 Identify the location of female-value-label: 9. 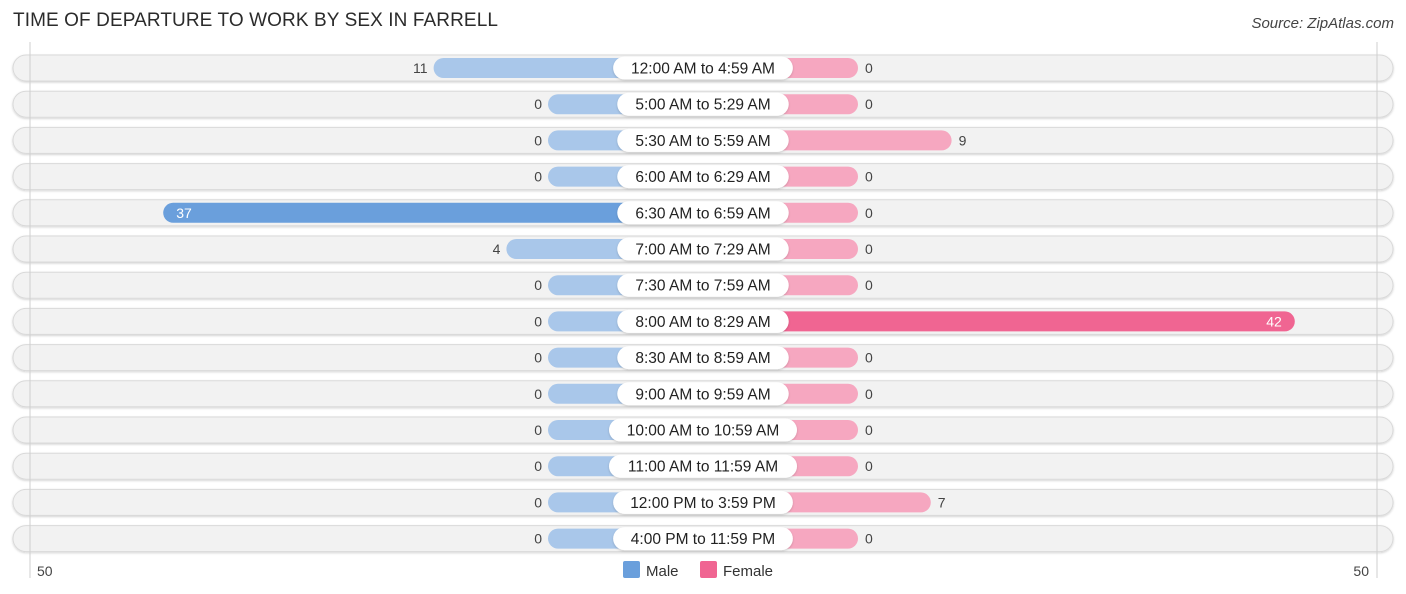
(963, 140).